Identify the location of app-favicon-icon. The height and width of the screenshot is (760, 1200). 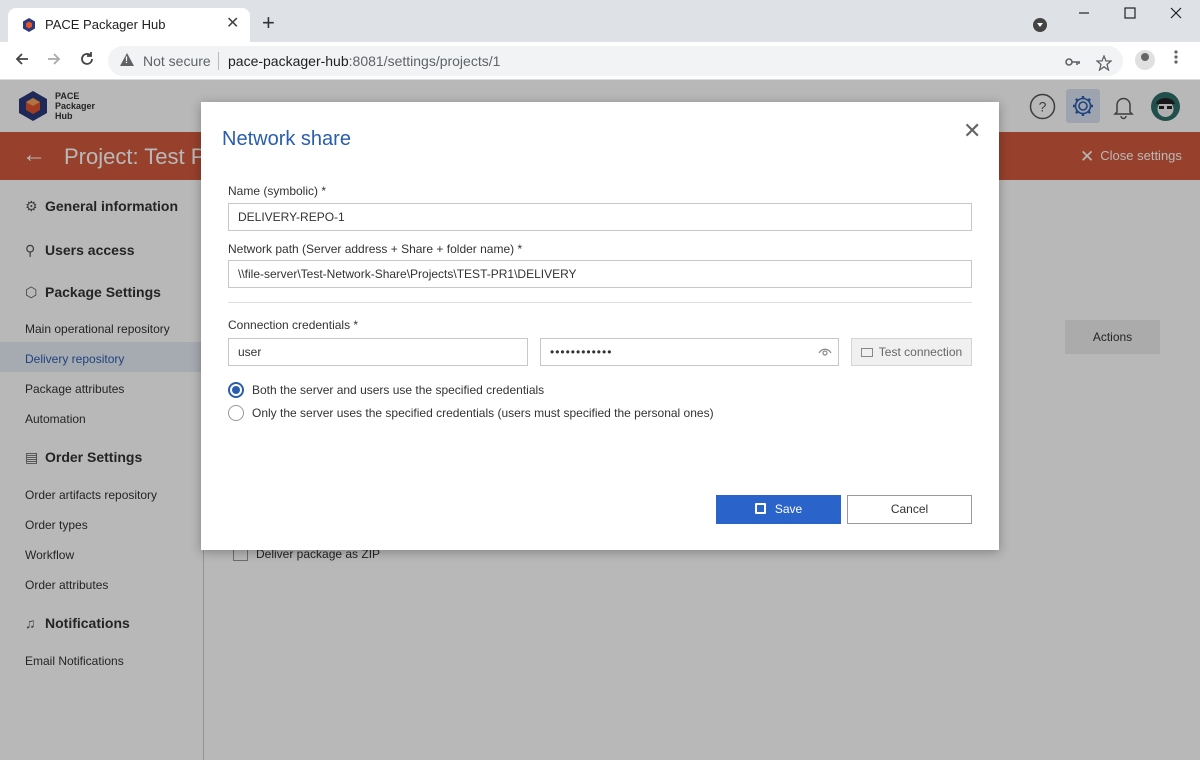
(29, 25).